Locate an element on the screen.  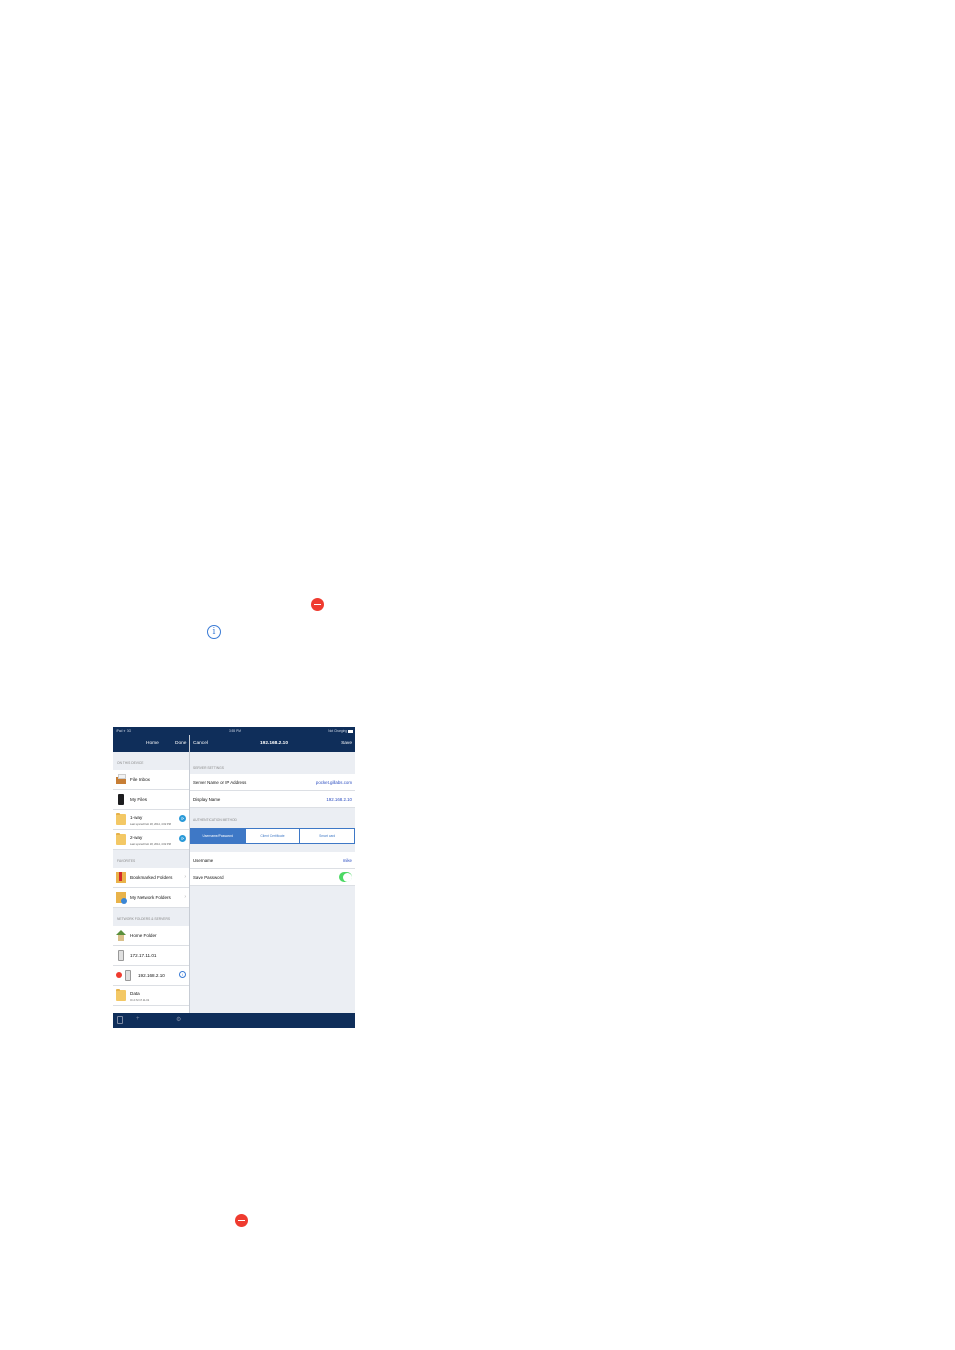
item-label: Bookmarked Folders is located at coordinates (151, 877).